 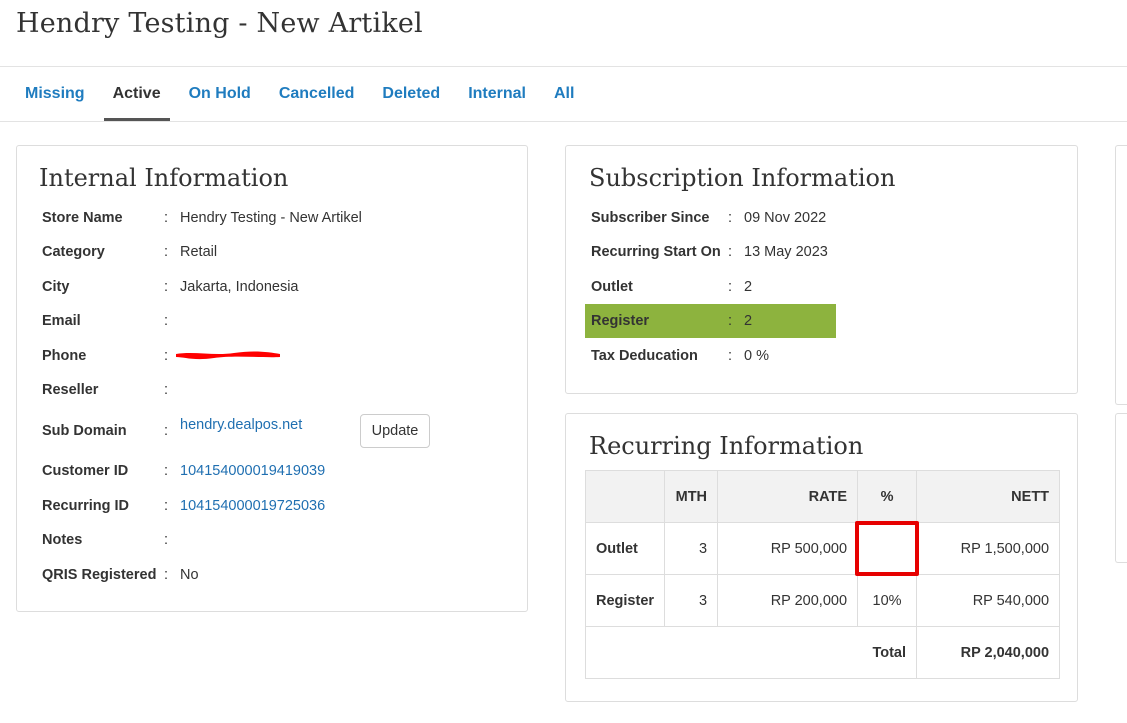 What do you see at coordinates (625, 548) in the screenshot?
I see `row-label: Outlet` at bounding box center [625, 548].